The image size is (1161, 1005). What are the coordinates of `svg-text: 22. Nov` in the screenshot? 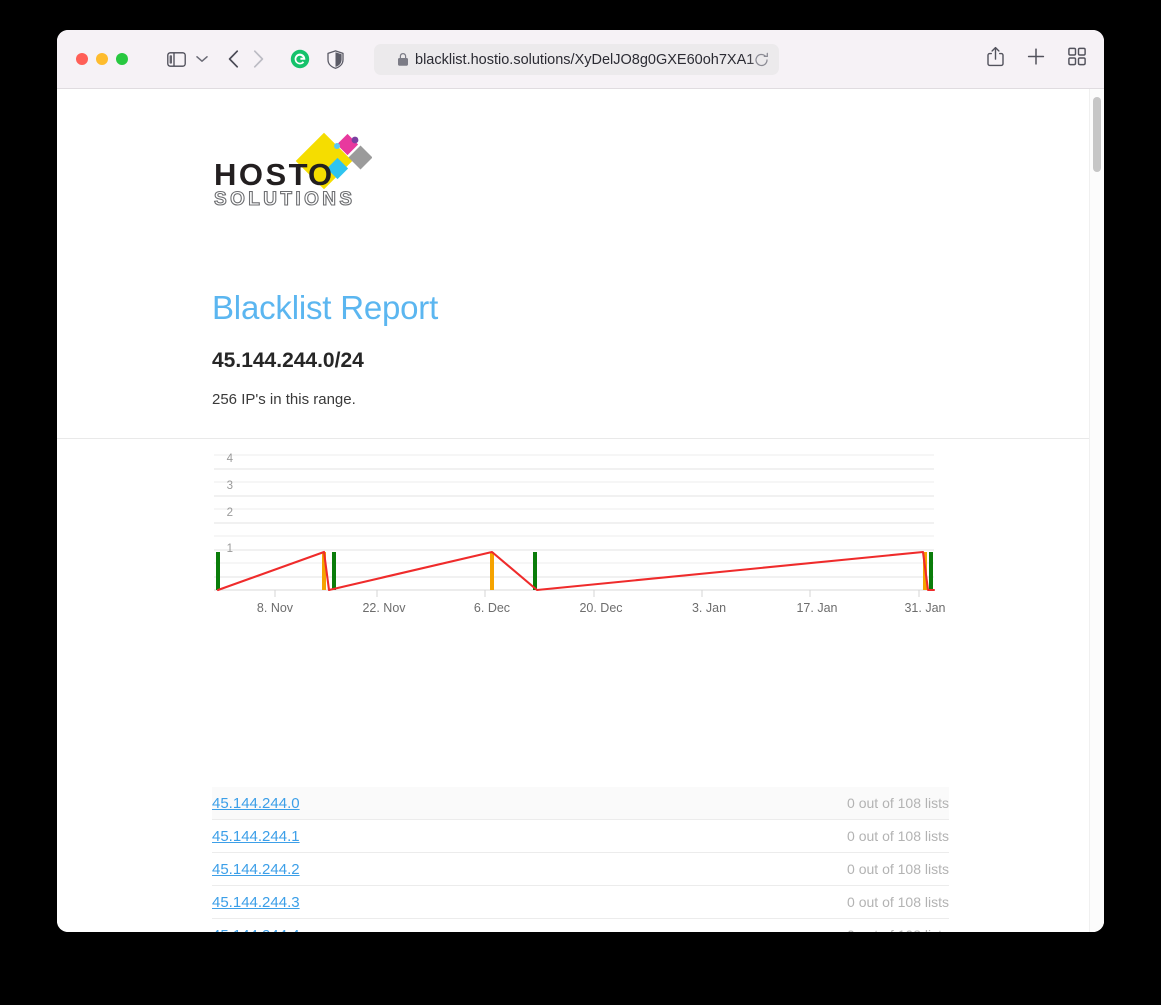 It's located at (384, 608).